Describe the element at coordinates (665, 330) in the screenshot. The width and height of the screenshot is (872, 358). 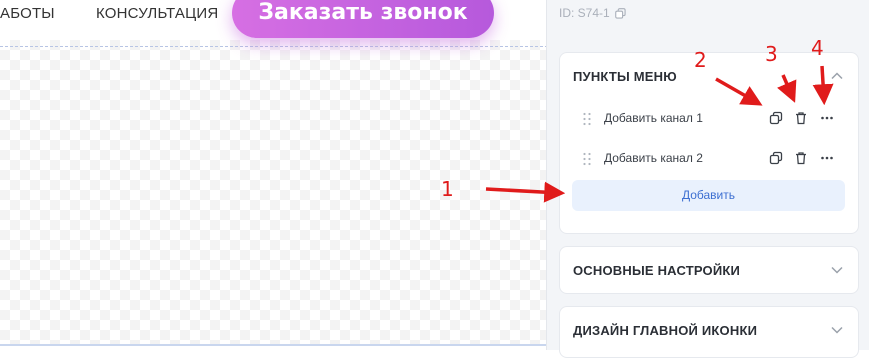
I see `main-icon-design-title: ДИЗАЙН ГЛАВНОЙ ИКОНКИ` at that location.